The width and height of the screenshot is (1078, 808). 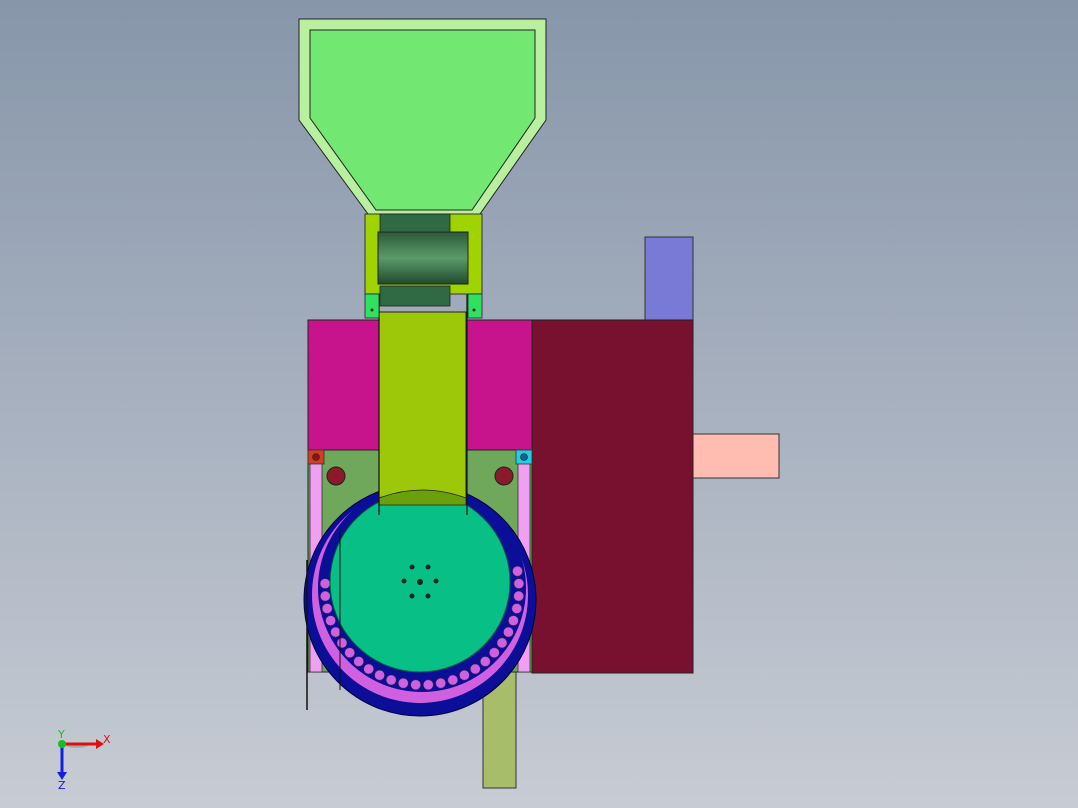 What do you see at coordinates (107, 739) in the screenshot?
I see `x-axis-label: X` at bounding box center [107, 739].